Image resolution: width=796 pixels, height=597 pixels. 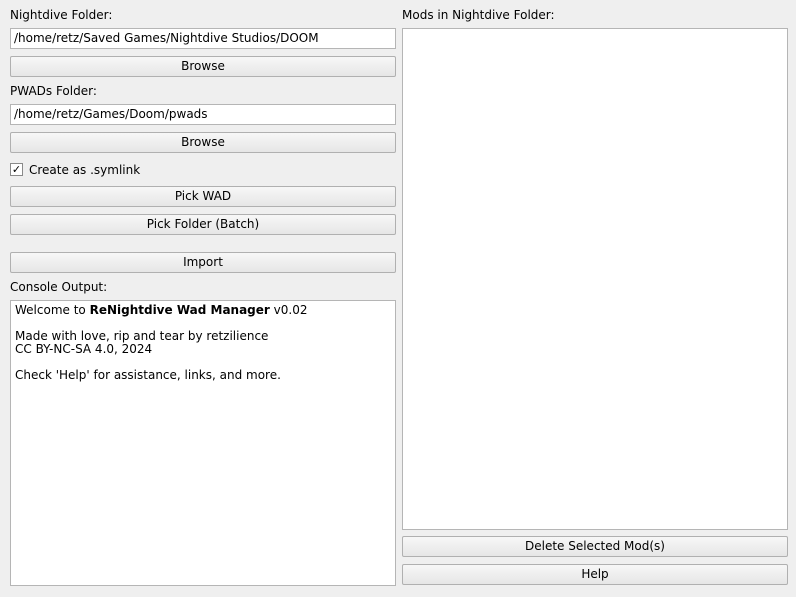 What do you see at coordinates (203, 66) in the screenshot?
I see `browse-nightdive-button: Browse` at bounding box center [203, 66].